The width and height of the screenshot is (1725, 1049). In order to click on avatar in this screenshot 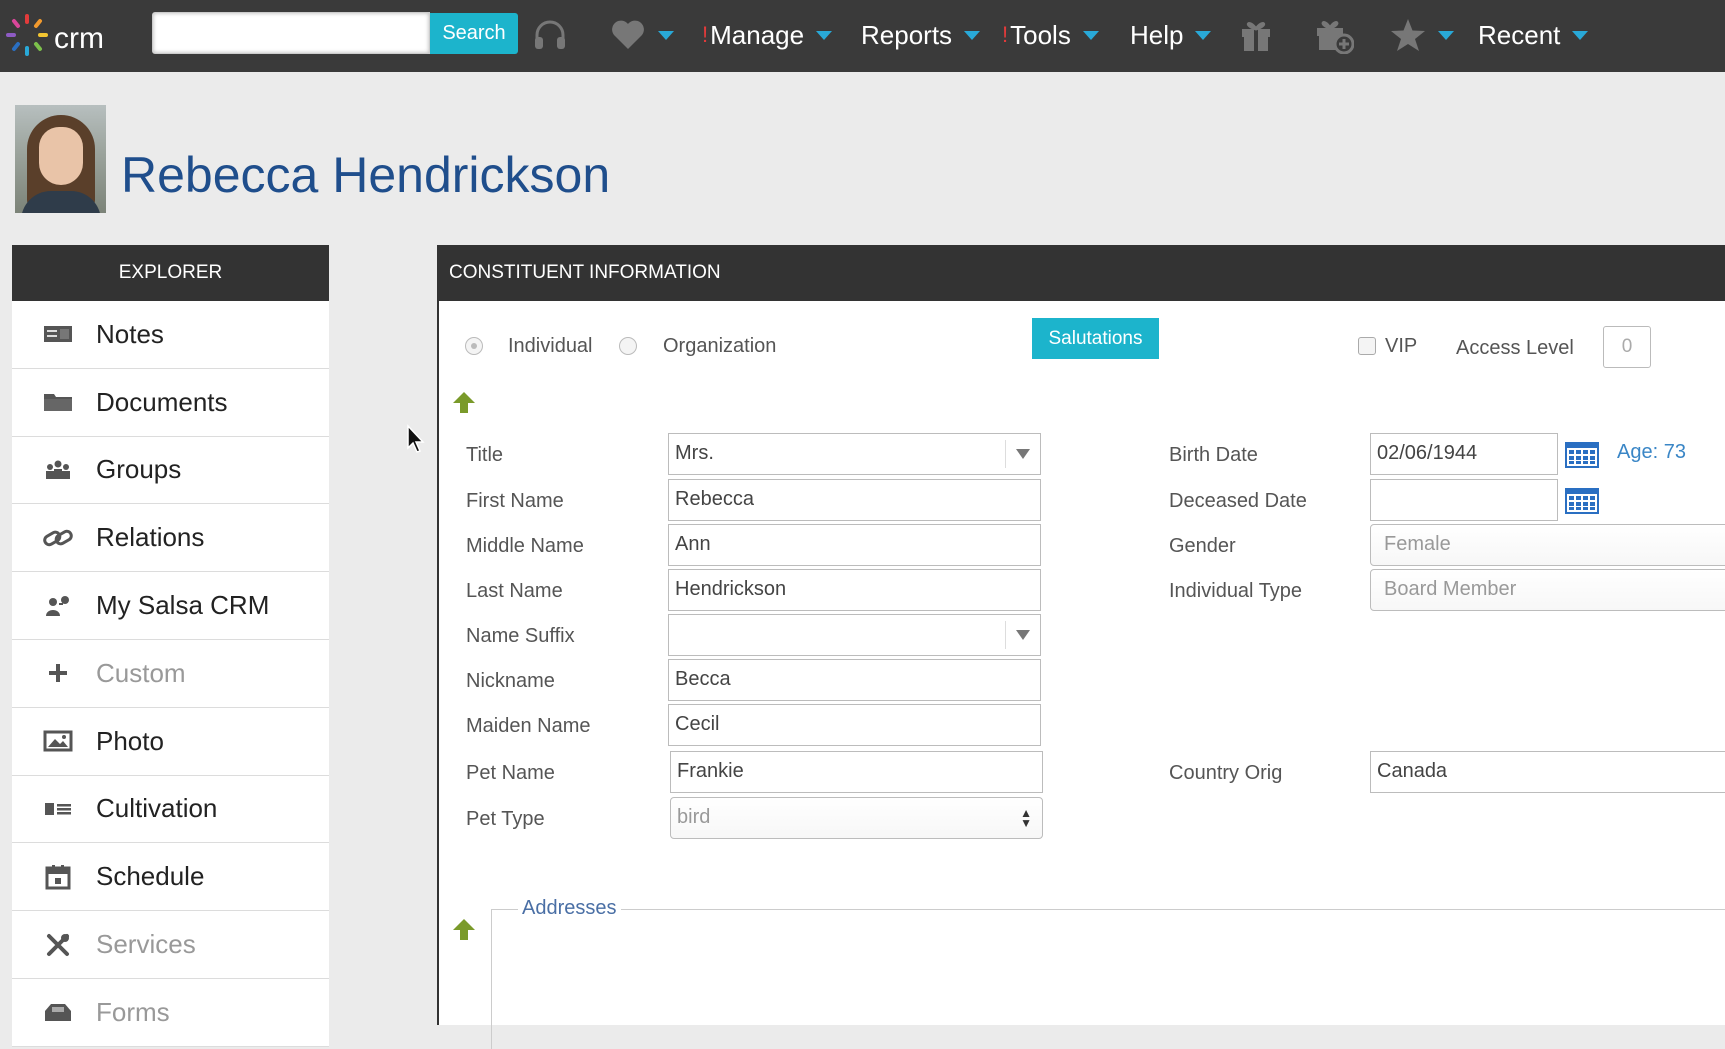, I will do `click(60, 159)`.